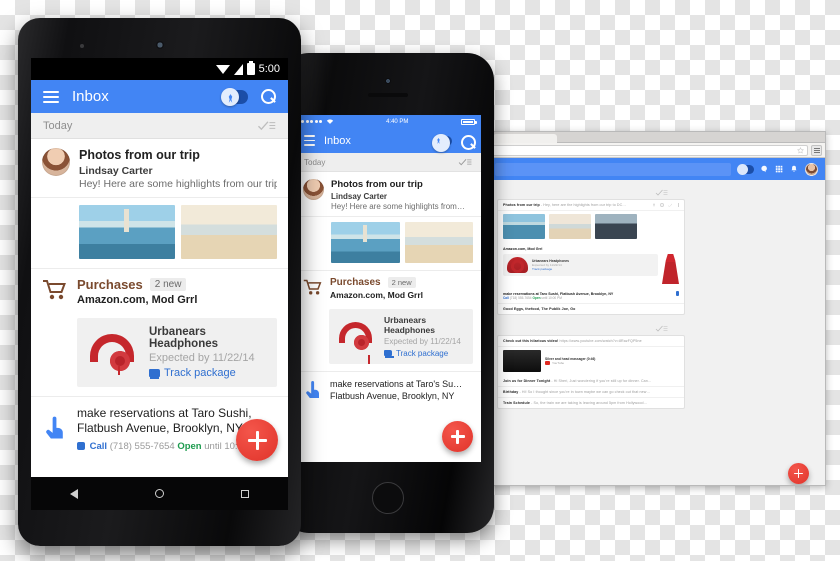 The image size is (840, 561). What do you see at coordinates (159, 45) in the screenshot?
I see `front-camera-icon` at bounding box center [159, 45].